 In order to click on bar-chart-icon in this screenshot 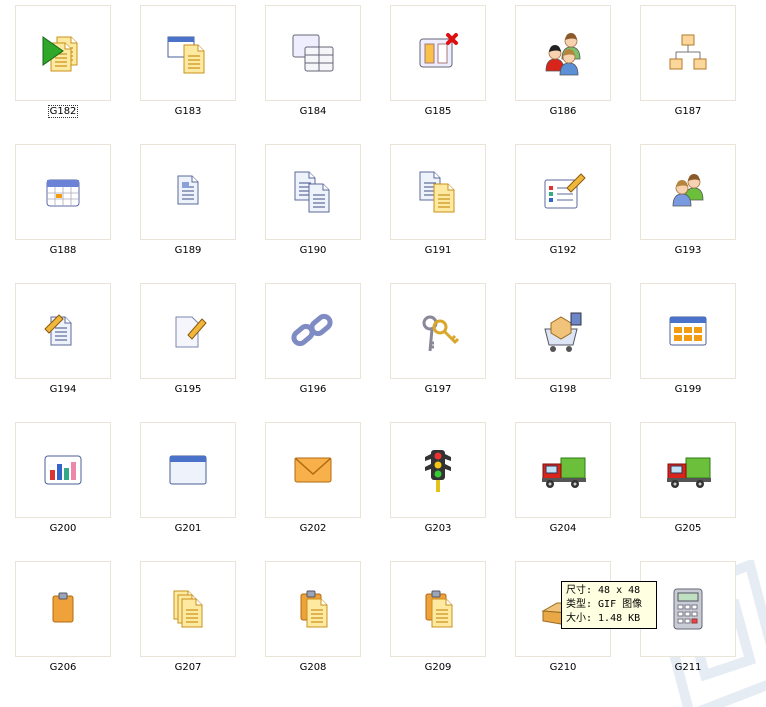, I will do `click(63, 470)`.